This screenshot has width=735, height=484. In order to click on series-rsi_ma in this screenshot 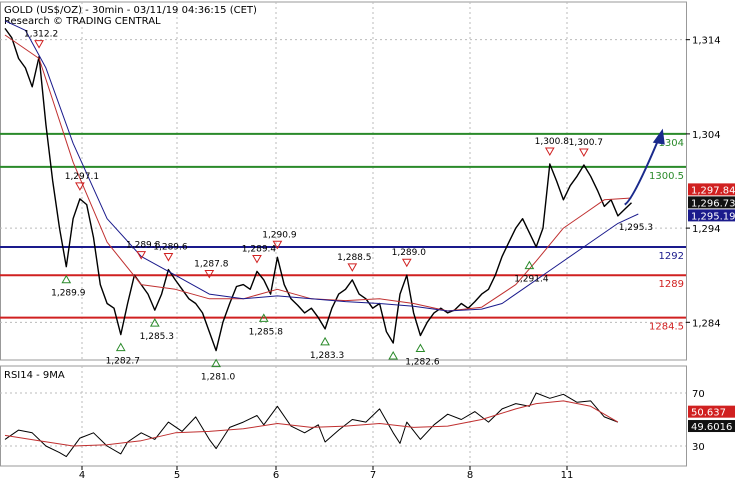, I will do `click(311, 423)`.